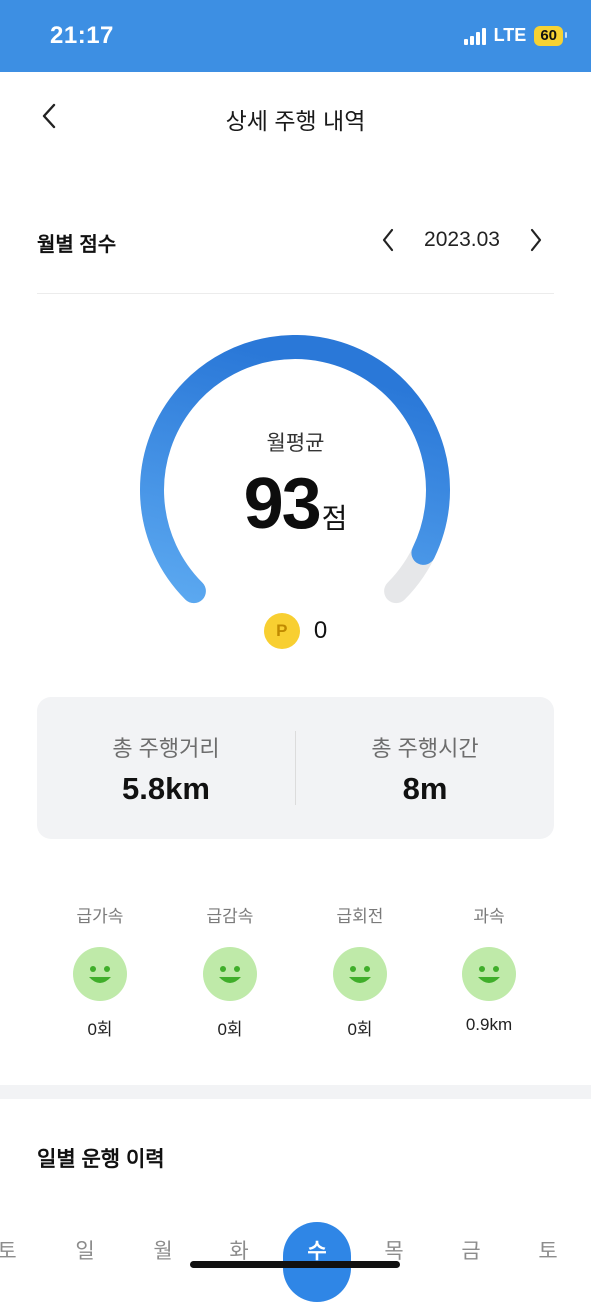  What do you see at coordinates (489, 916) in the screenshot?
I see `metric-label: 과속` at bounding box center [489, 916].